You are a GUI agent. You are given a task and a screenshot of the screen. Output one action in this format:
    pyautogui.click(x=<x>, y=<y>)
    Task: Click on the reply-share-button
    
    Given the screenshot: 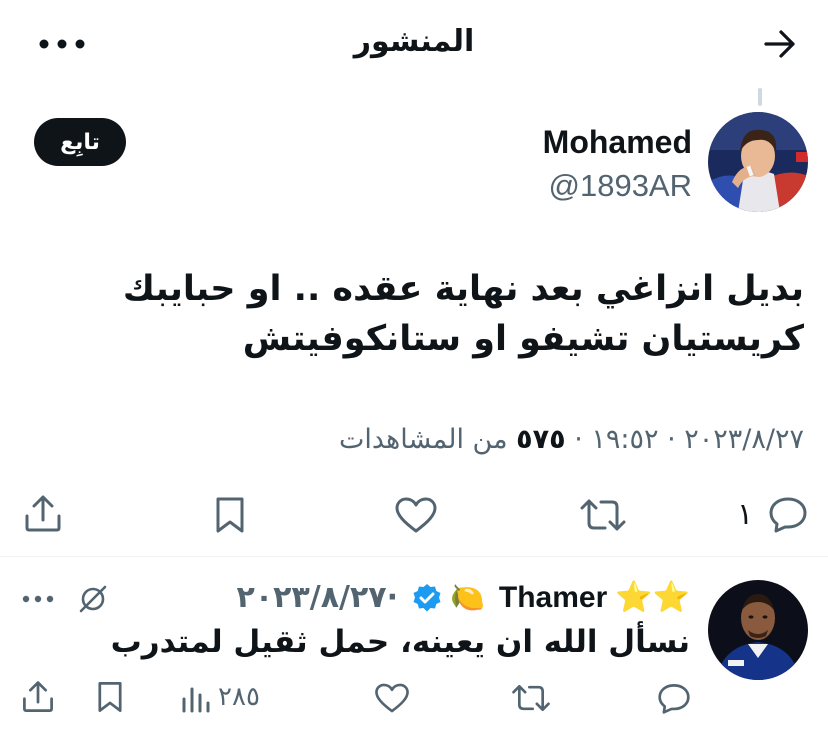 What is the action you would take?
    pyautogui.click(x=38, y=697)
    